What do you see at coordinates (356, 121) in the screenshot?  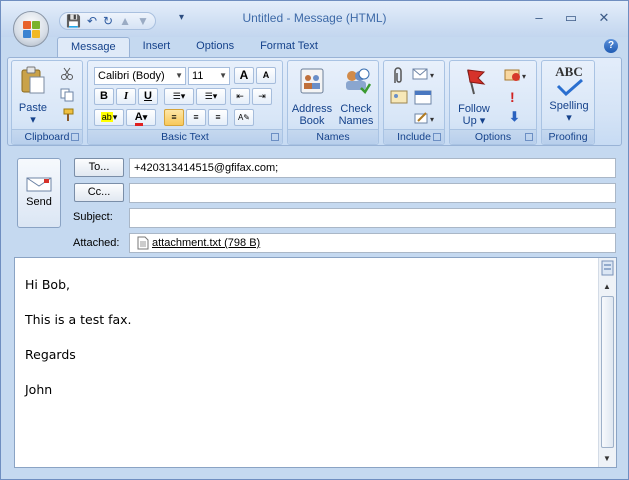 I see `check-names-label-2: Names` at bounding box center [356, 121].